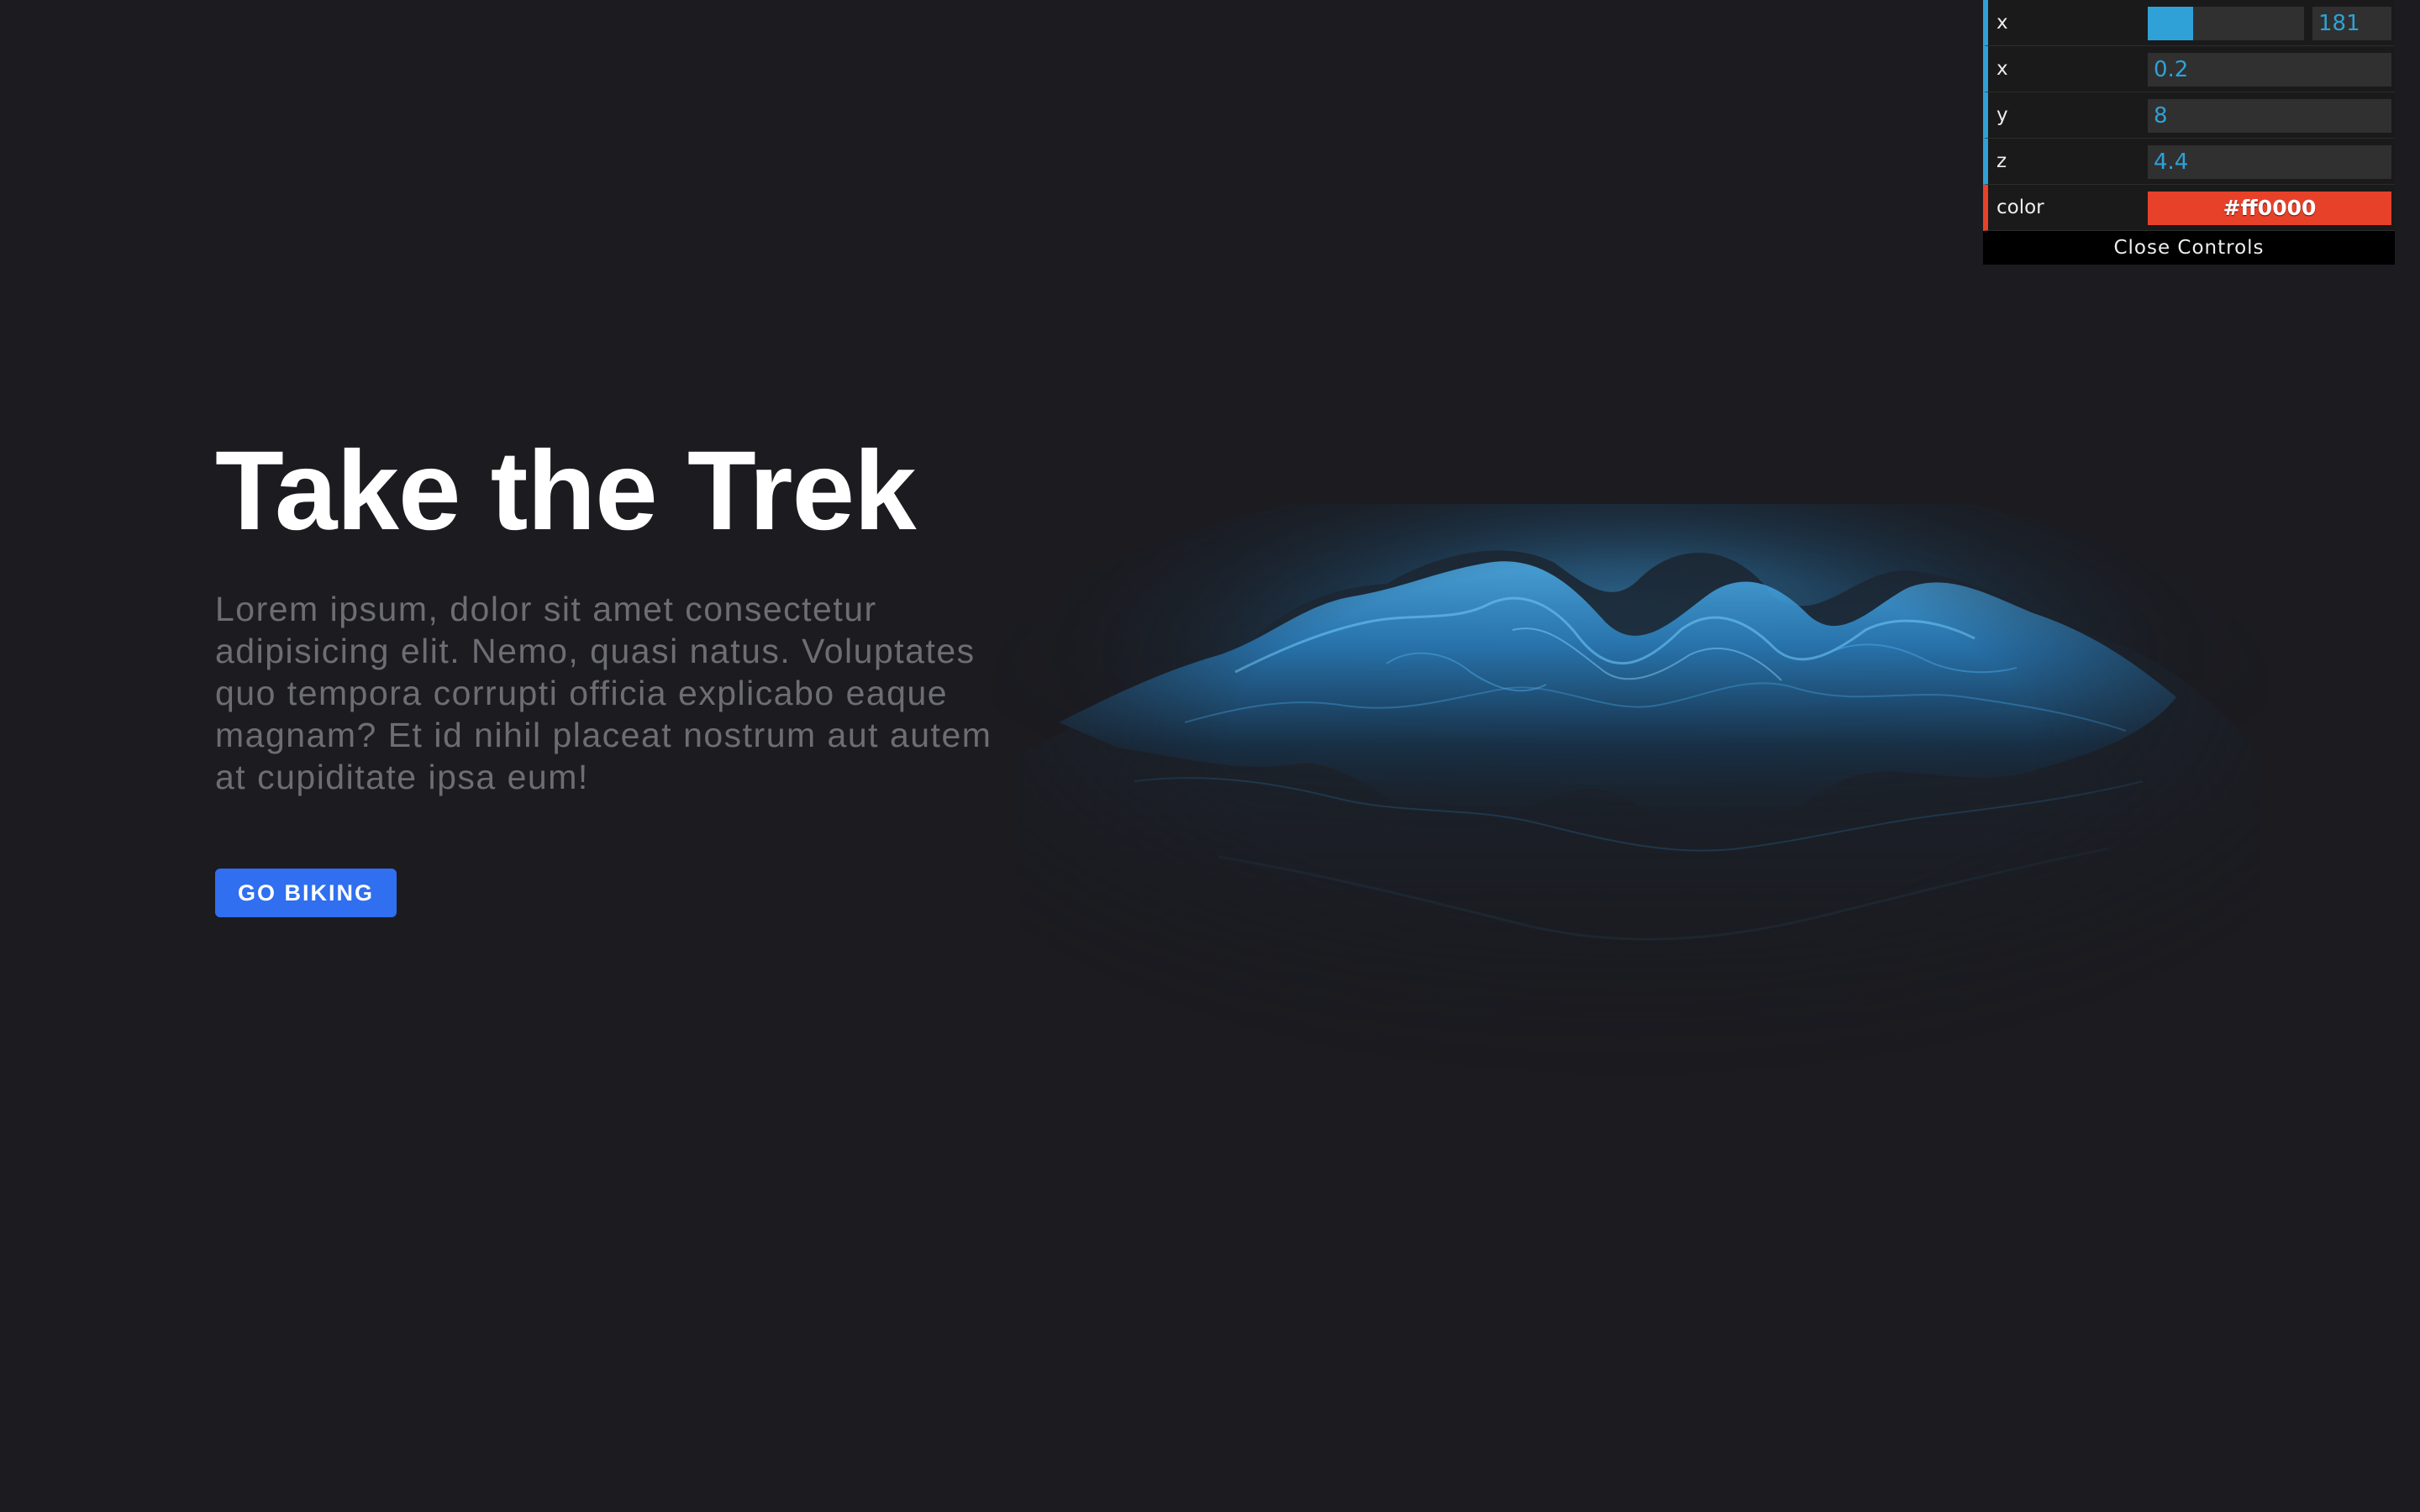 The image size is (2420, 1512). I want to click on control-row-x-rotation: x 181, so click(2189, 23).